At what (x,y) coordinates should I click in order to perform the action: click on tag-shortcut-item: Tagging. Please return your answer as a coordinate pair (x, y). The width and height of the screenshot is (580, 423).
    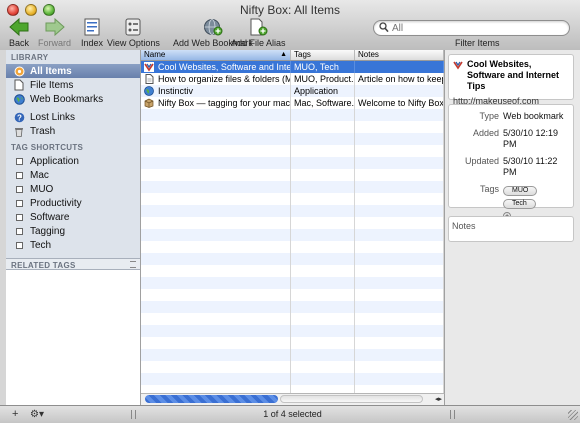
    Looking at the image, I should click on (73, 231).